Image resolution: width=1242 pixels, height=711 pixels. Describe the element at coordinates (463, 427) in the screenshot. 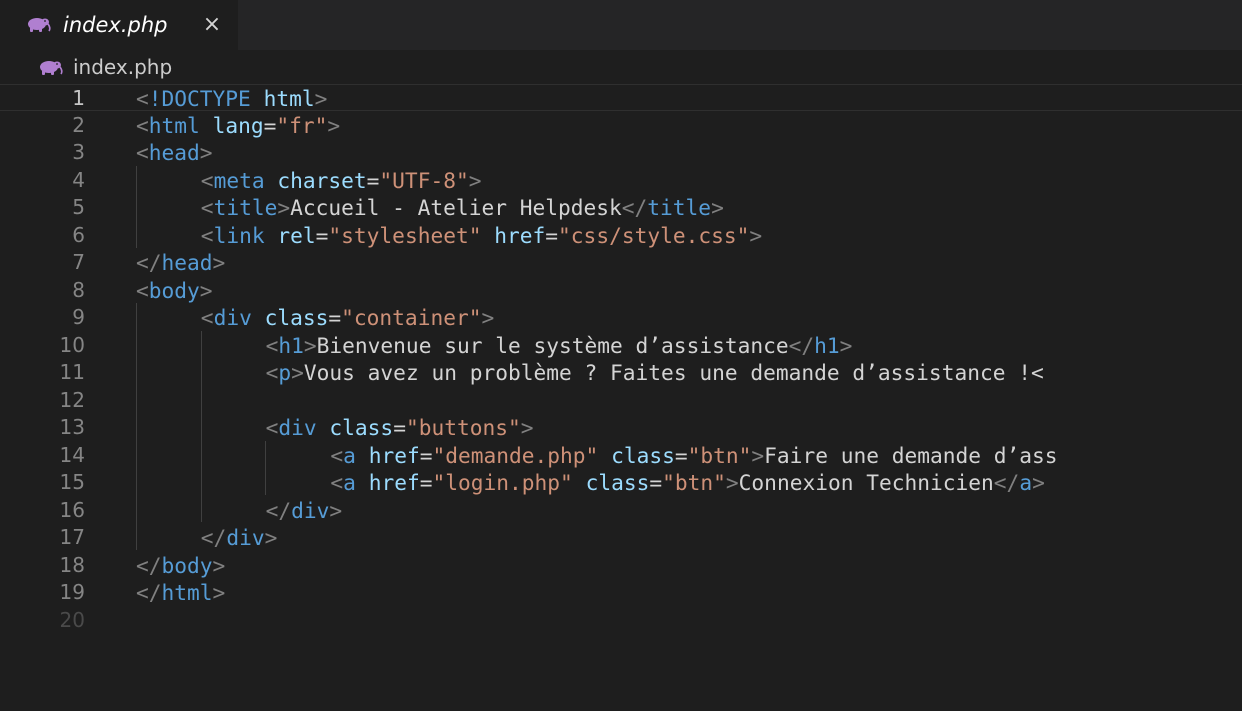

I see `code-token-str: "buttons"` at that location.